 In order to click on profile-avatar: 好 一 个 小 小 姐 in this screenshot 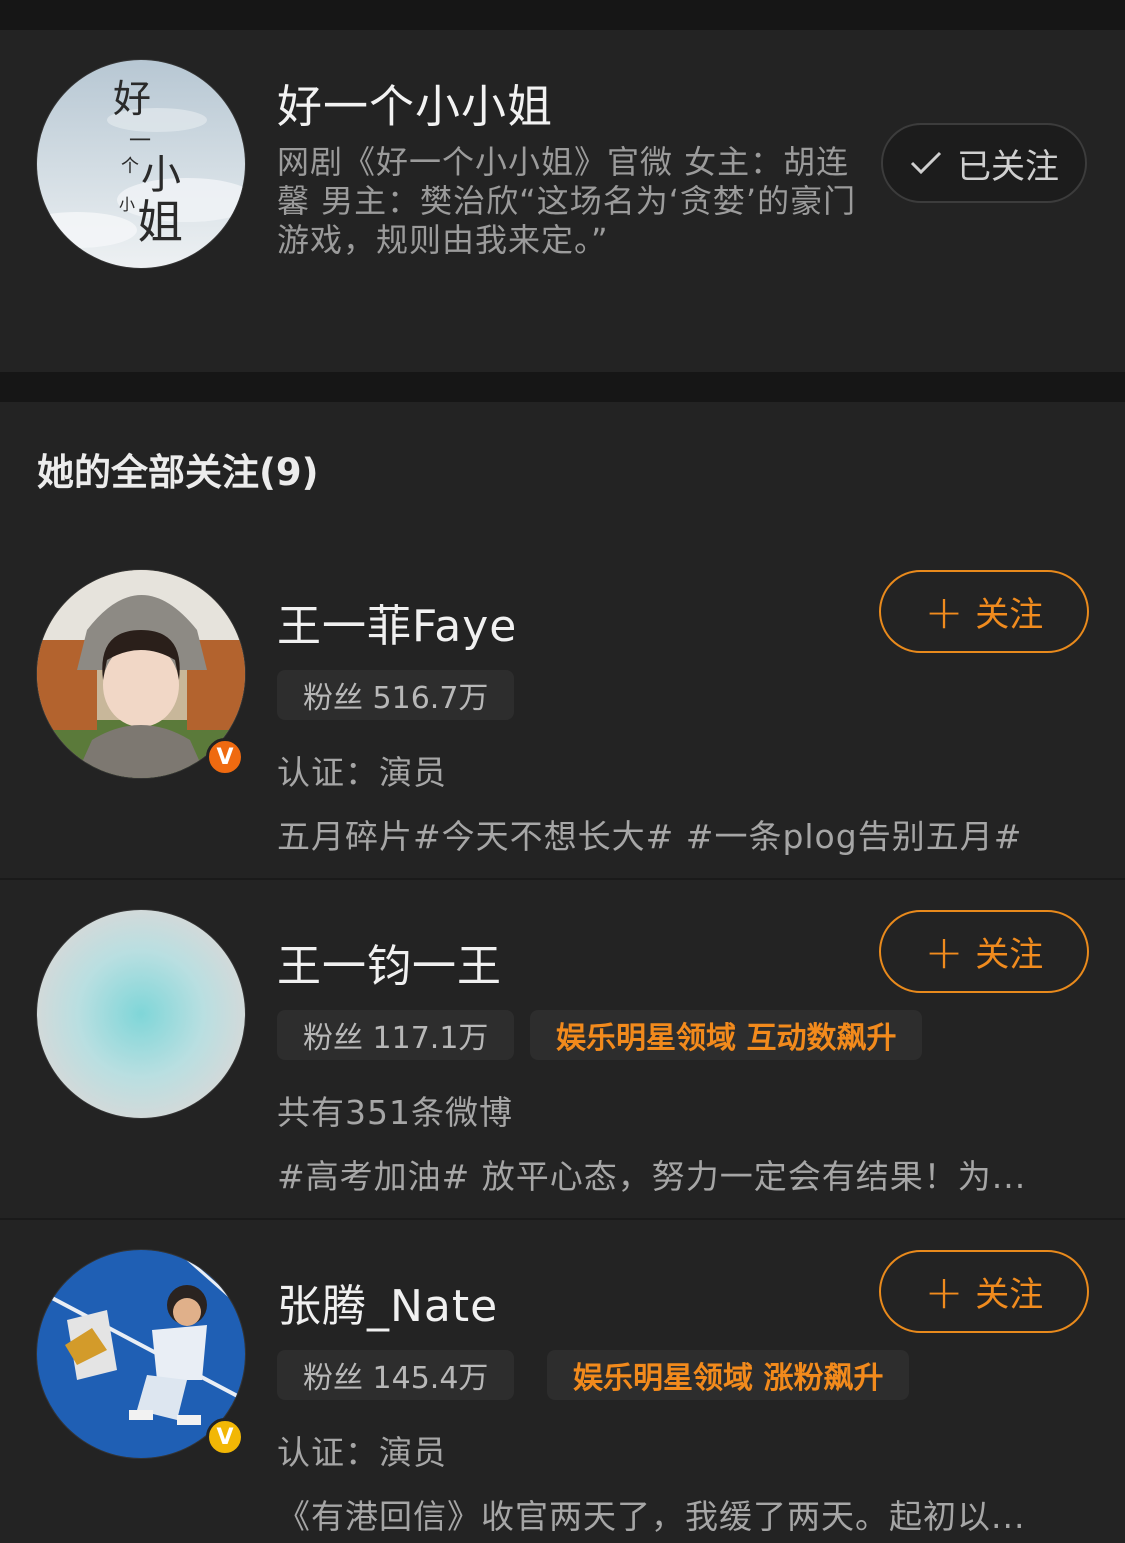, I will do `click(141, 164)`.